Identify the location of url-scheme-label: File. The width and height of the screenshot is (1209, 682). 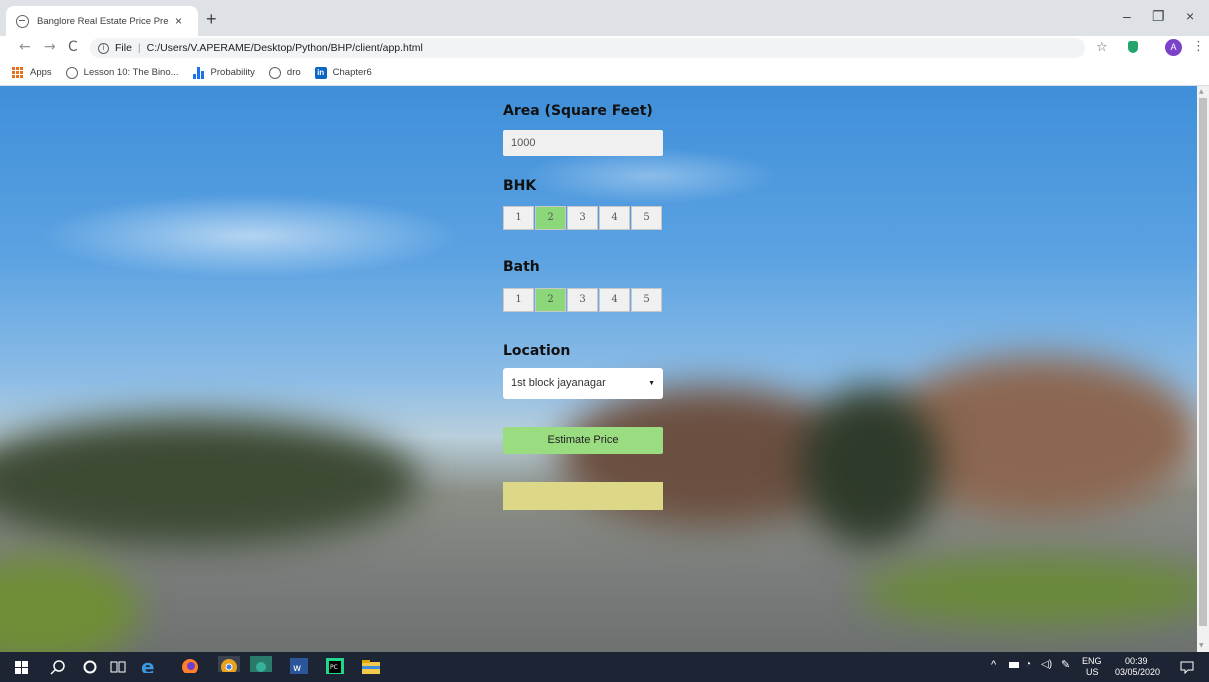
(123, 48).